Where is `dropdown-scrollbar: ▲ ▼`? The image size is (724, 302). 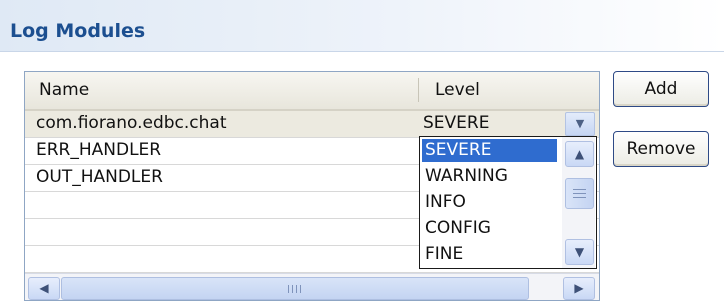 dropdown-scrollbar: ▲ ▼ is located at coordinates (578, 202).